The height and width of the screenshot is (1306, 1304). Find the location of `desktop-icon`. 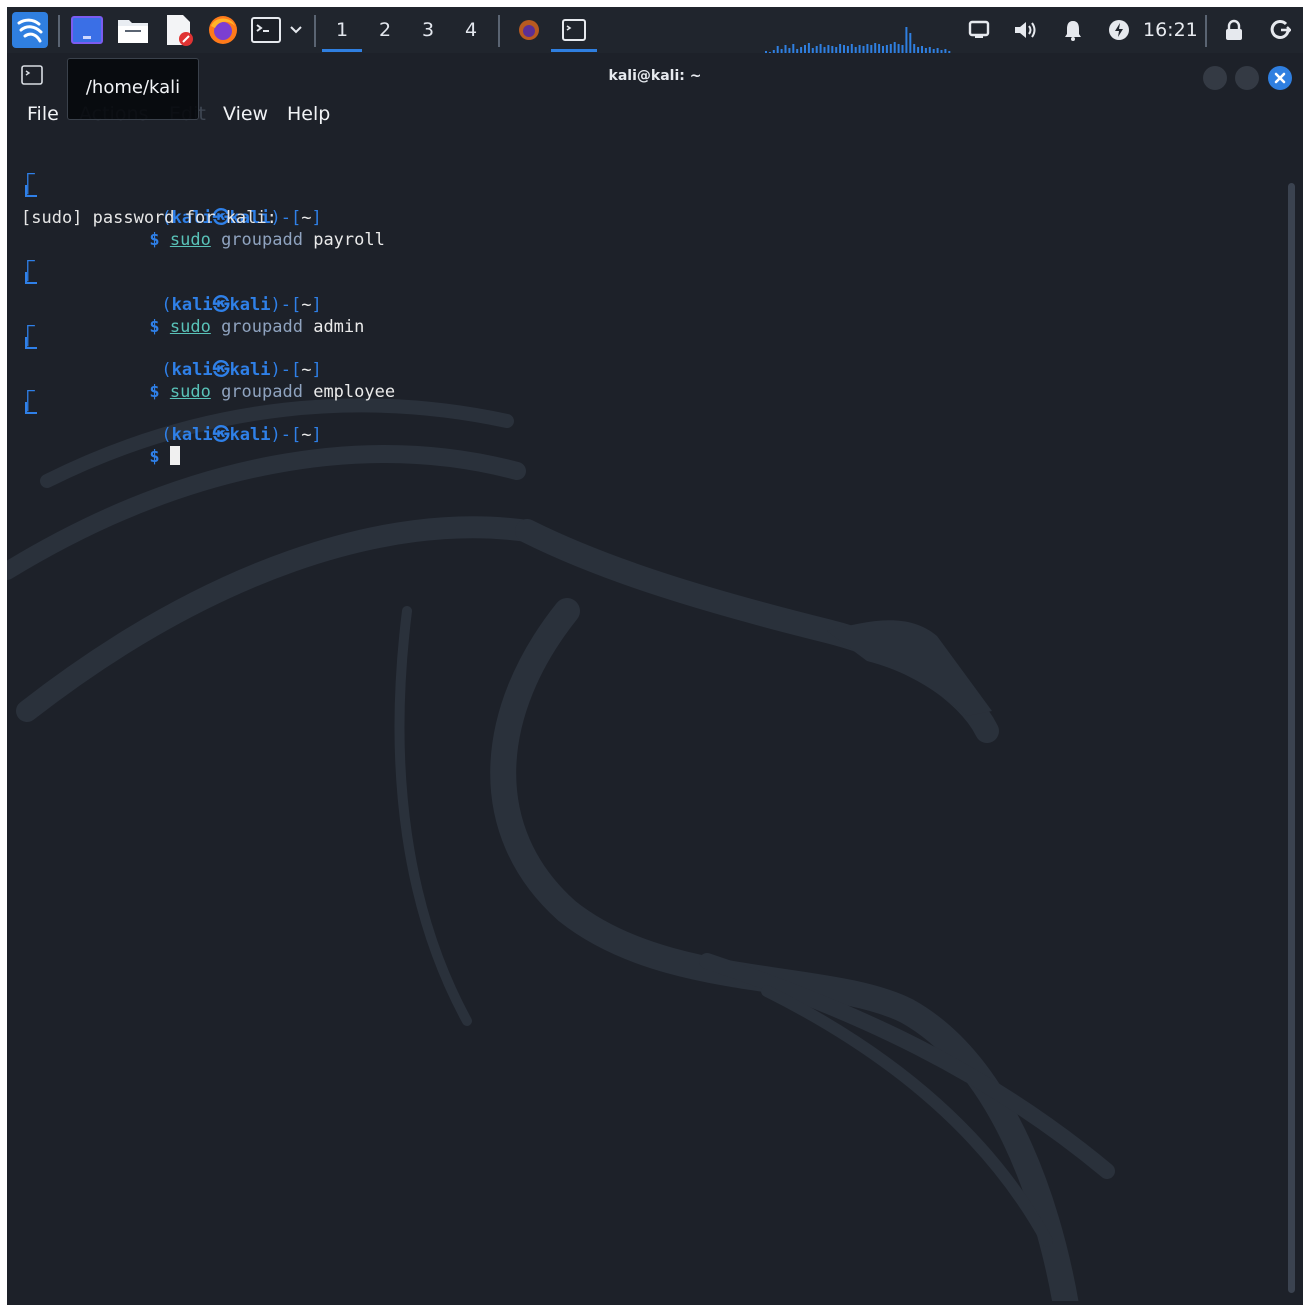

desktop-icon is located at coordinates (87, 30).